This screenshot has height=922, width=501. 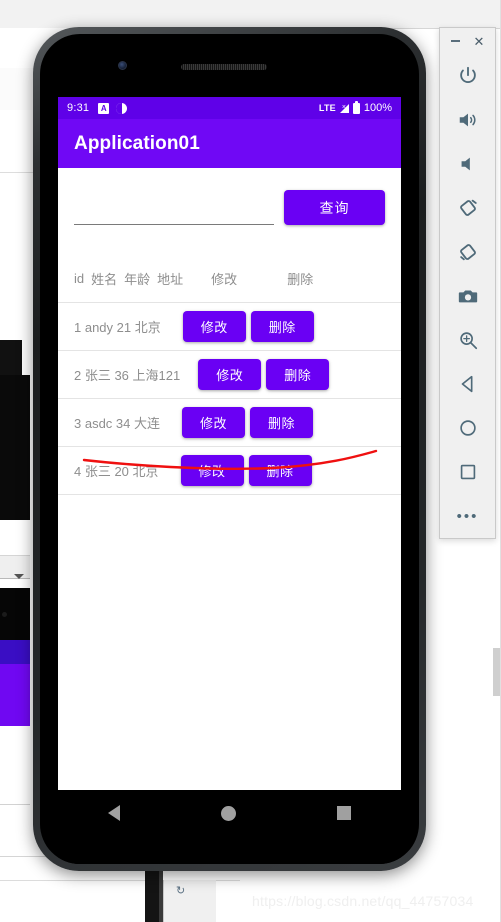 I want to click on alarm-icon: A, so click(x=104, y=108).